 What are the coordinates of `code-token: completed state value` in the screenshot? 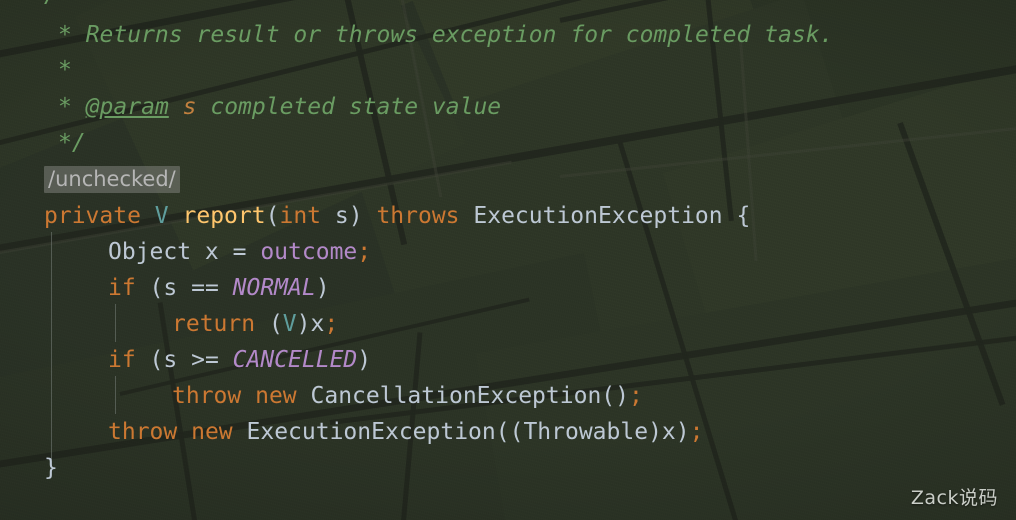 It's located at (349, 107).